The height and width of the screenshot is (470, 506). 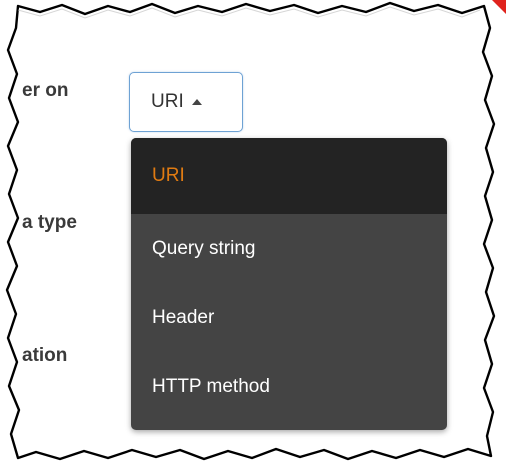 What do you see at coordinates (45, 355) in the screenshot?
I see `field-label-3: ation` at bounding box center [45, 355].